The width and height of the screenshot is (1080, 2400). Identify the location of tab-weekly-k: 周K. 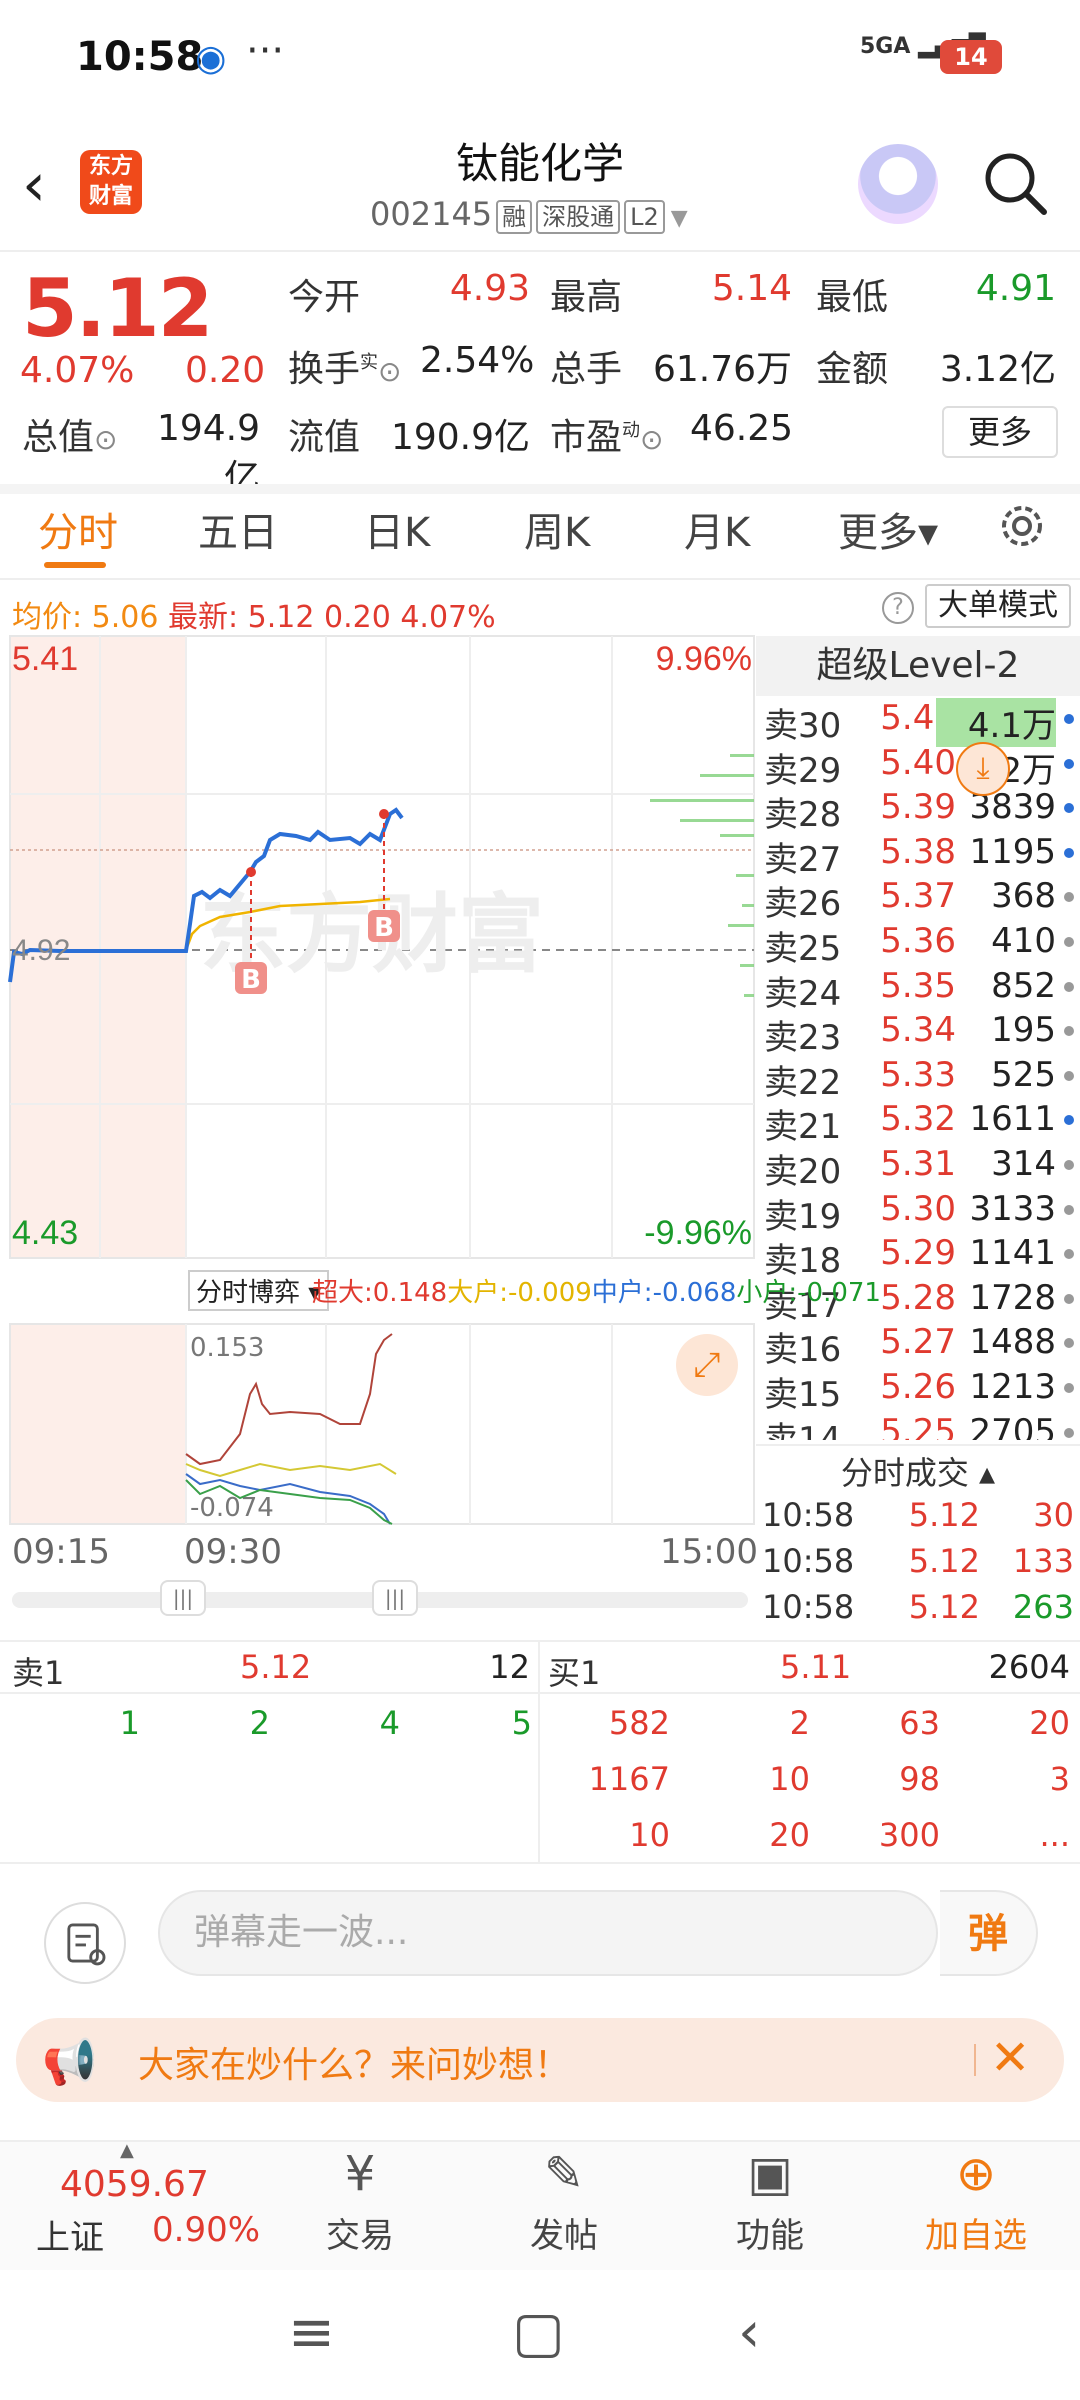
(557, 529).